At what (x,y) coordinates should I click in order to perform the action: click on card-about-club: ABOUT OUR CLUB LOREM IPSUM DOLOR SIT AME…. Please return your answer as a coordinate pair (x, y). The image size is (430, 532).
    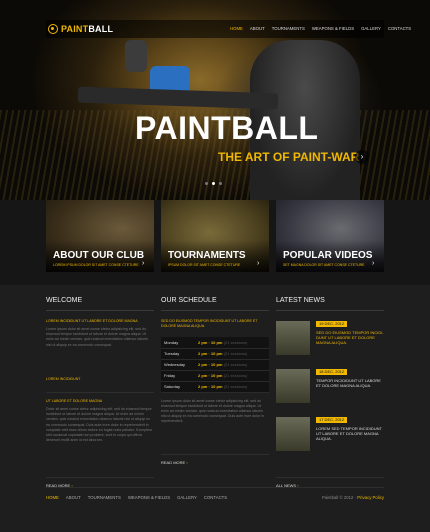
    Looking at the image, I should click on (100, 236).